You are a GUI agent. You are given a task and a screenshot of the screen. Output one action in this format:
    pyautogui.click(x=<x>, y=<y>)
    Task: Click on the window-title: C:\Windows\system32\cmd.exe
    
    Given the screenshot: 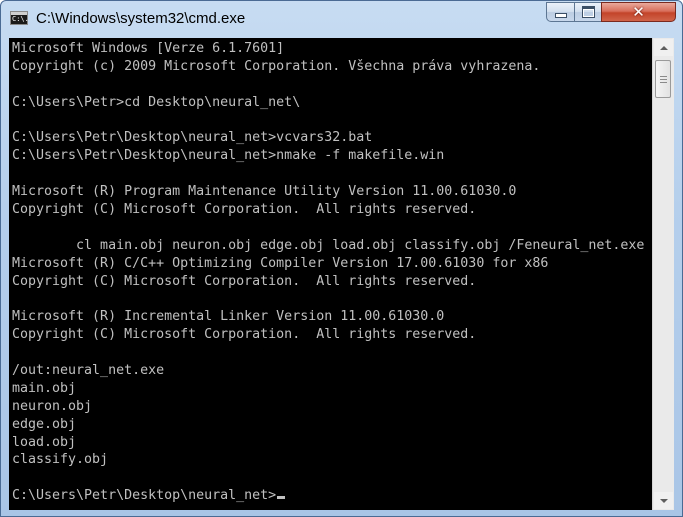 What is the action you would take?
    pyautogui.click(x=141, y=18)
    